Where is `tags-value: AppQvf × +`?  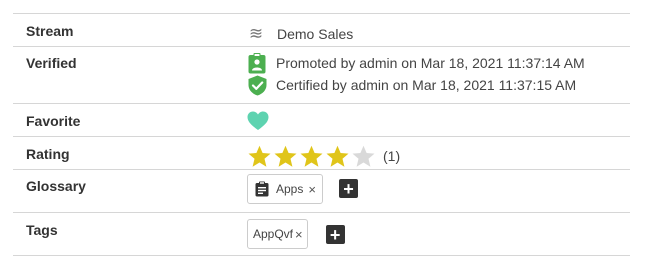 tags-value: AppQvf × + is located at coordinates (438, 234).